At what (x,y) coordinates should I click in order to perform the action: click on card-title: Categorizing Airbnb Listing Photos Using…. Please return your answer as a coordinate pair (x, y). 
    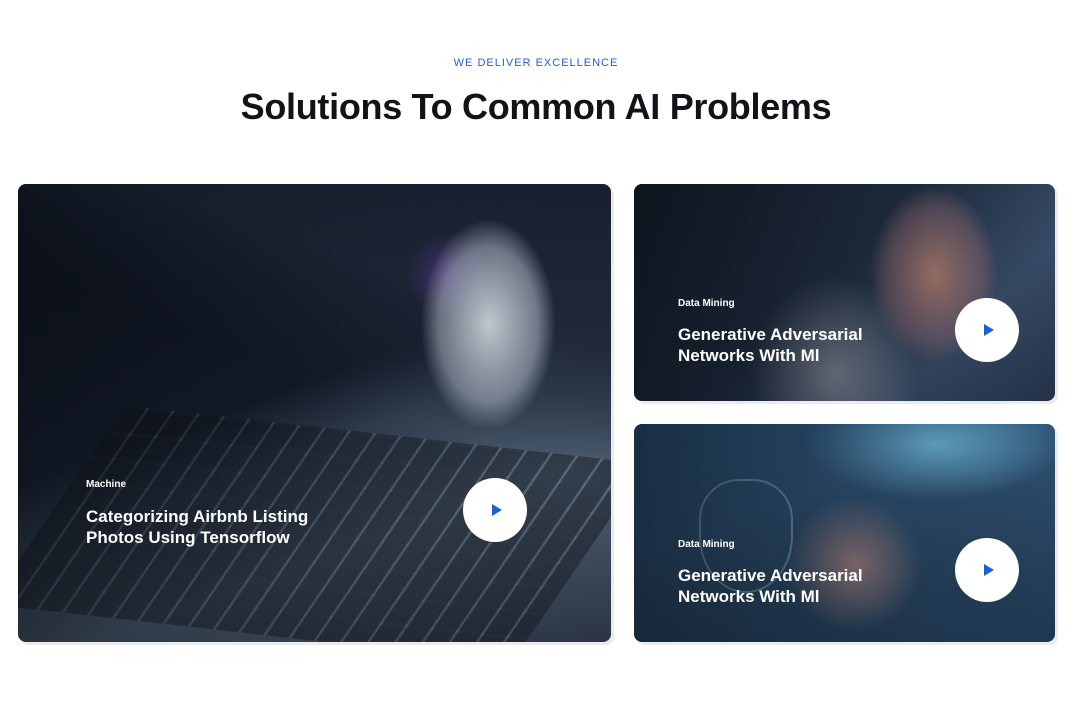
    Looking at the image, I should click on (197, 527).